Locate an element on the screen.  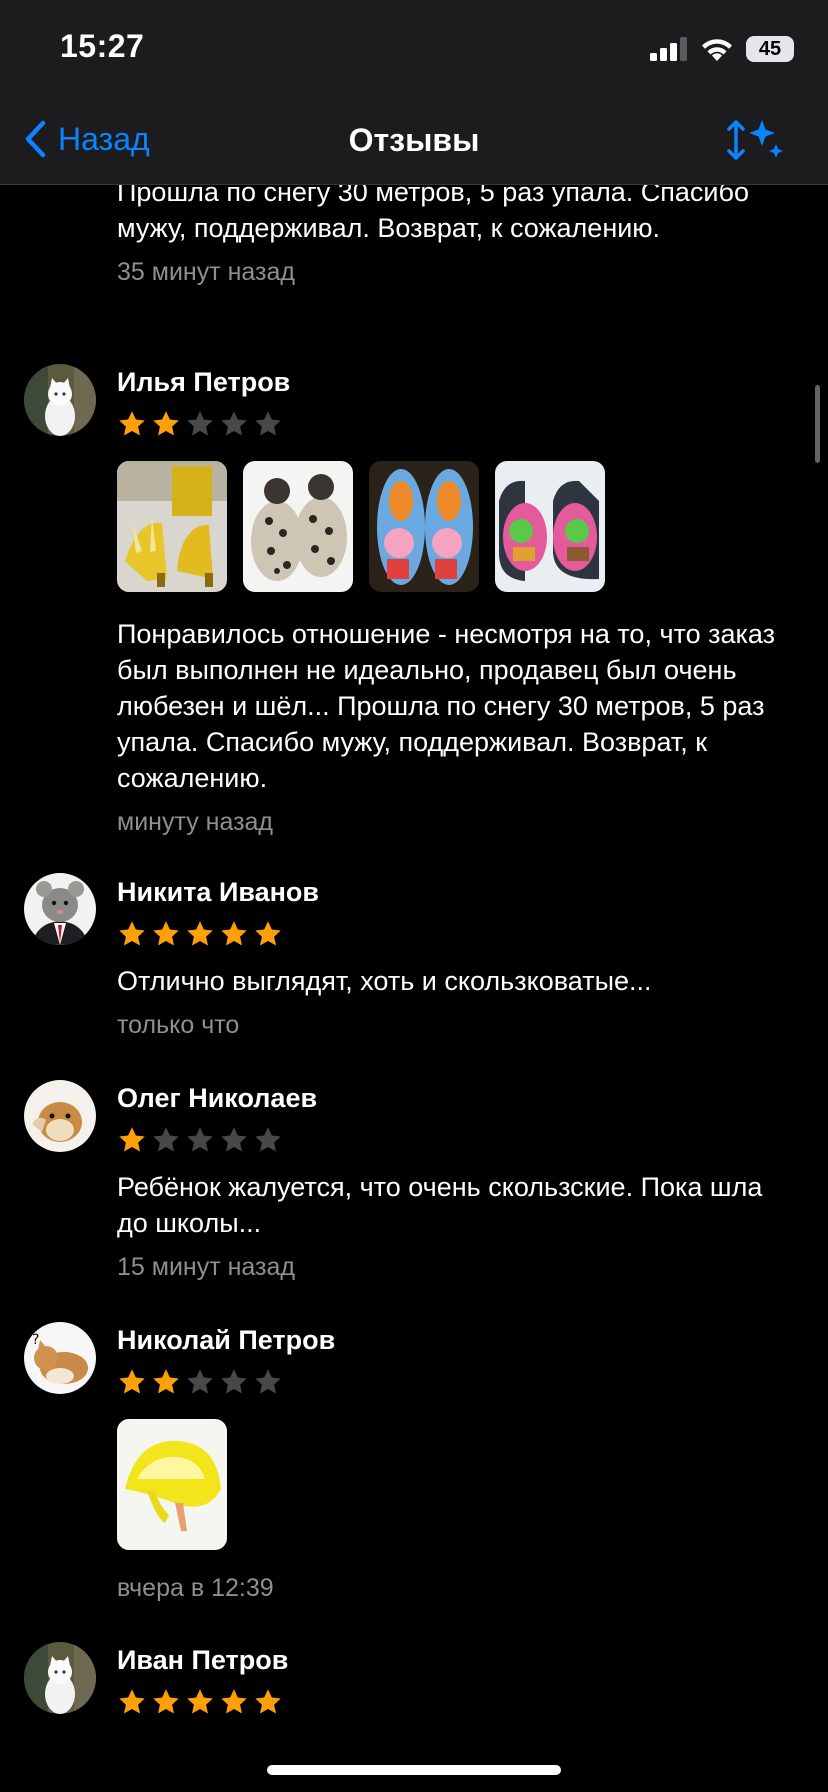
scroll-indicator is located at coordinates (817, 424).